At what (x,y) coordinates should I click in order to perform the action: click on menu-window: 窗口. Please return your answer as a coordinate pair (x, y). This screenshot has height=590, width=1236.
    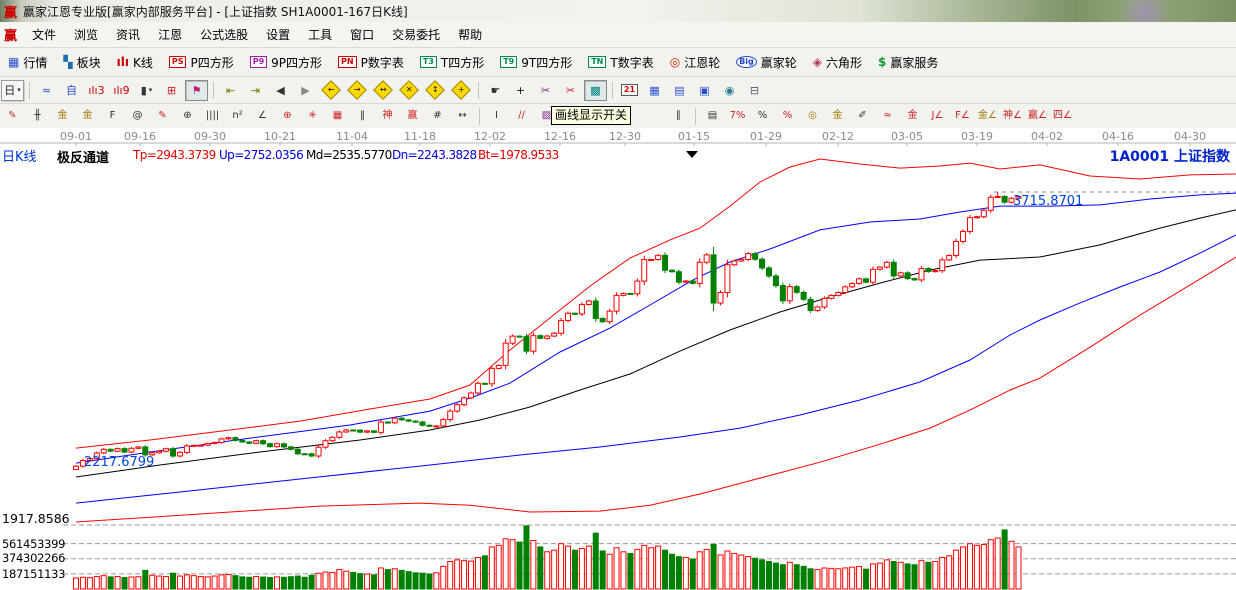
    Looking at the image, I should click on (362, 34).